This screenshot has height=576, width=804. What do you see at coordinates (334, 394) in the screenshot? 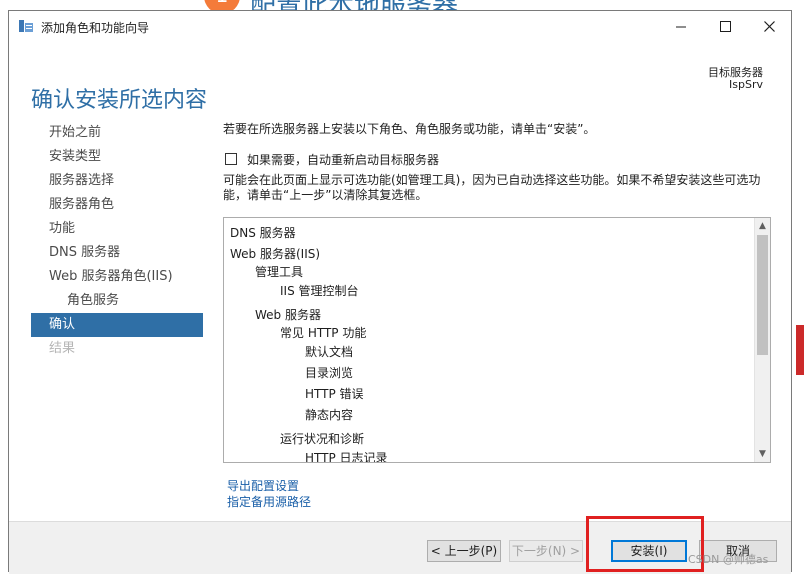
I see `list-item: HTTP 错误` at bounding box center [334, 394].